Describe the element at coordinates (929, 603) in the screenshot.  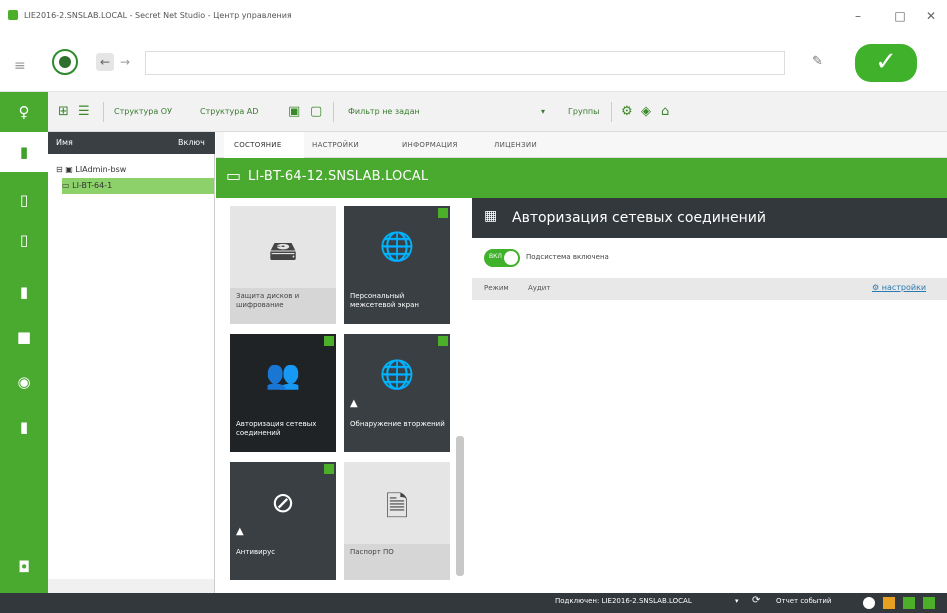
I see `status-network-icon` at that location.